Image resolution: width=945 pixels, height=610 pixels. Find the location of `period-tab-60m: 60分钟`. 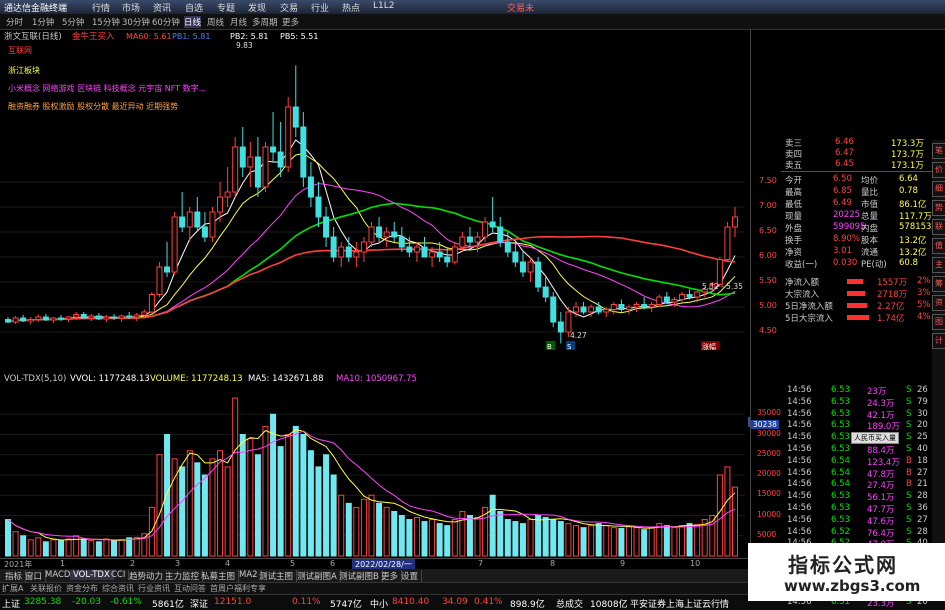

period-tab-60m: 60分钟 is located at coordinates (166, 22).